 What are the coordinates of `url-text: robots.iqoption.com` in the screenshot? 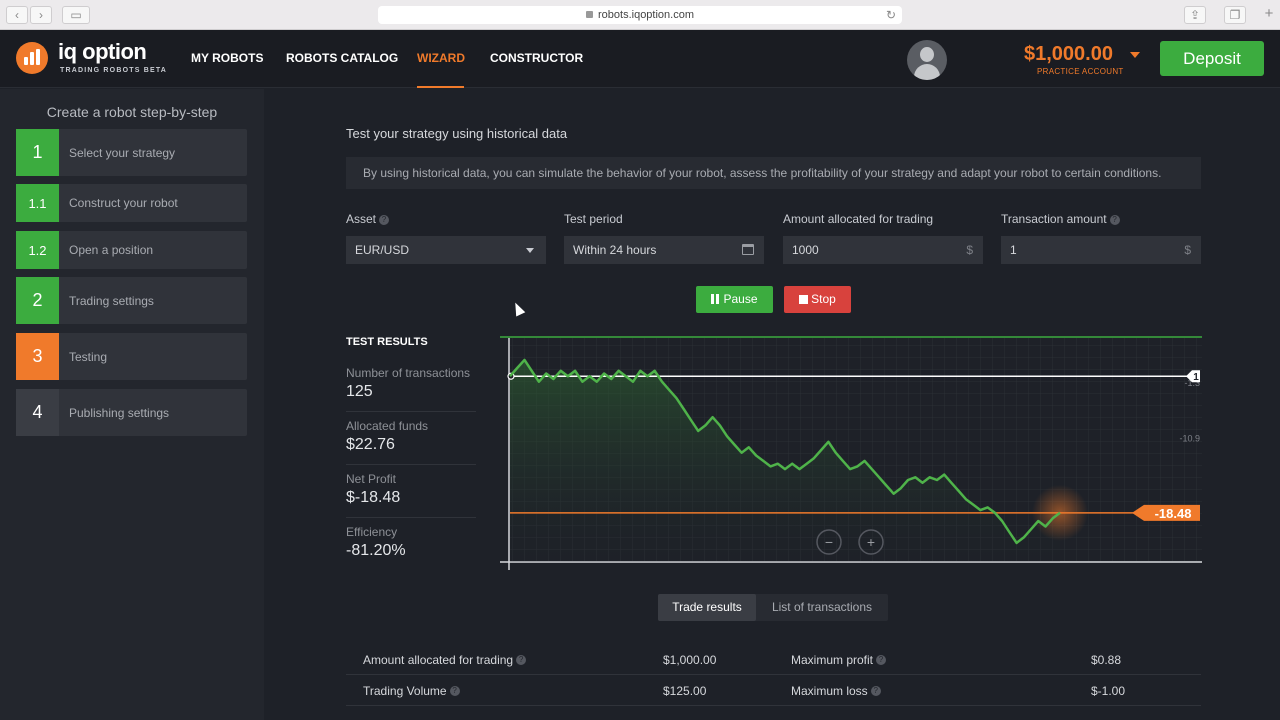 It's located at (646, 15).